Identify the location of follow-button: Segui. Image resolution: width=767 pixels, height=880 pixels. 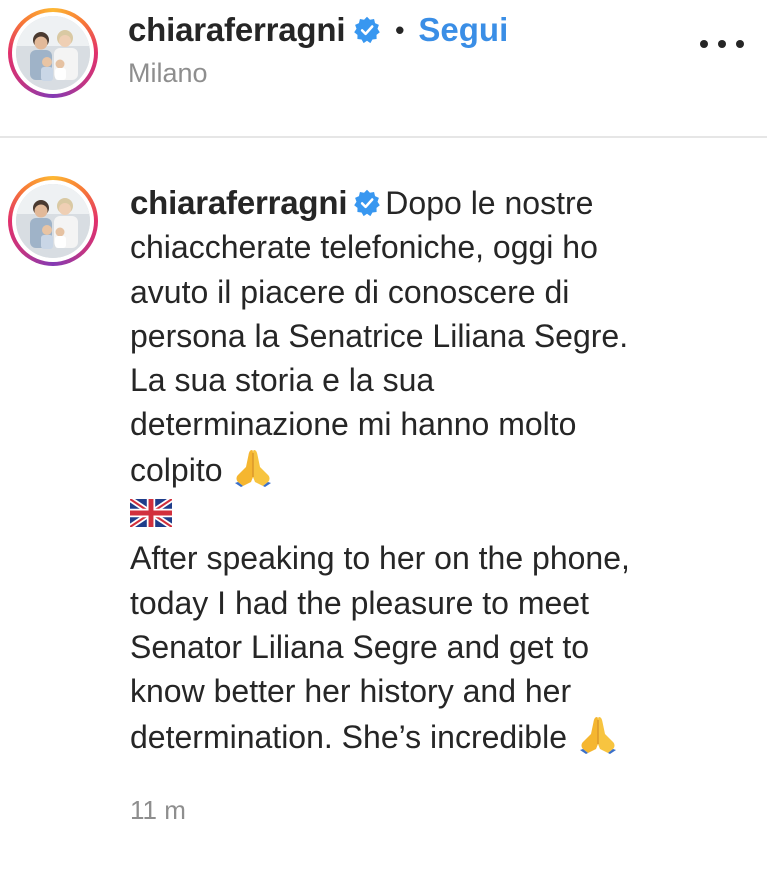
(463, 30).